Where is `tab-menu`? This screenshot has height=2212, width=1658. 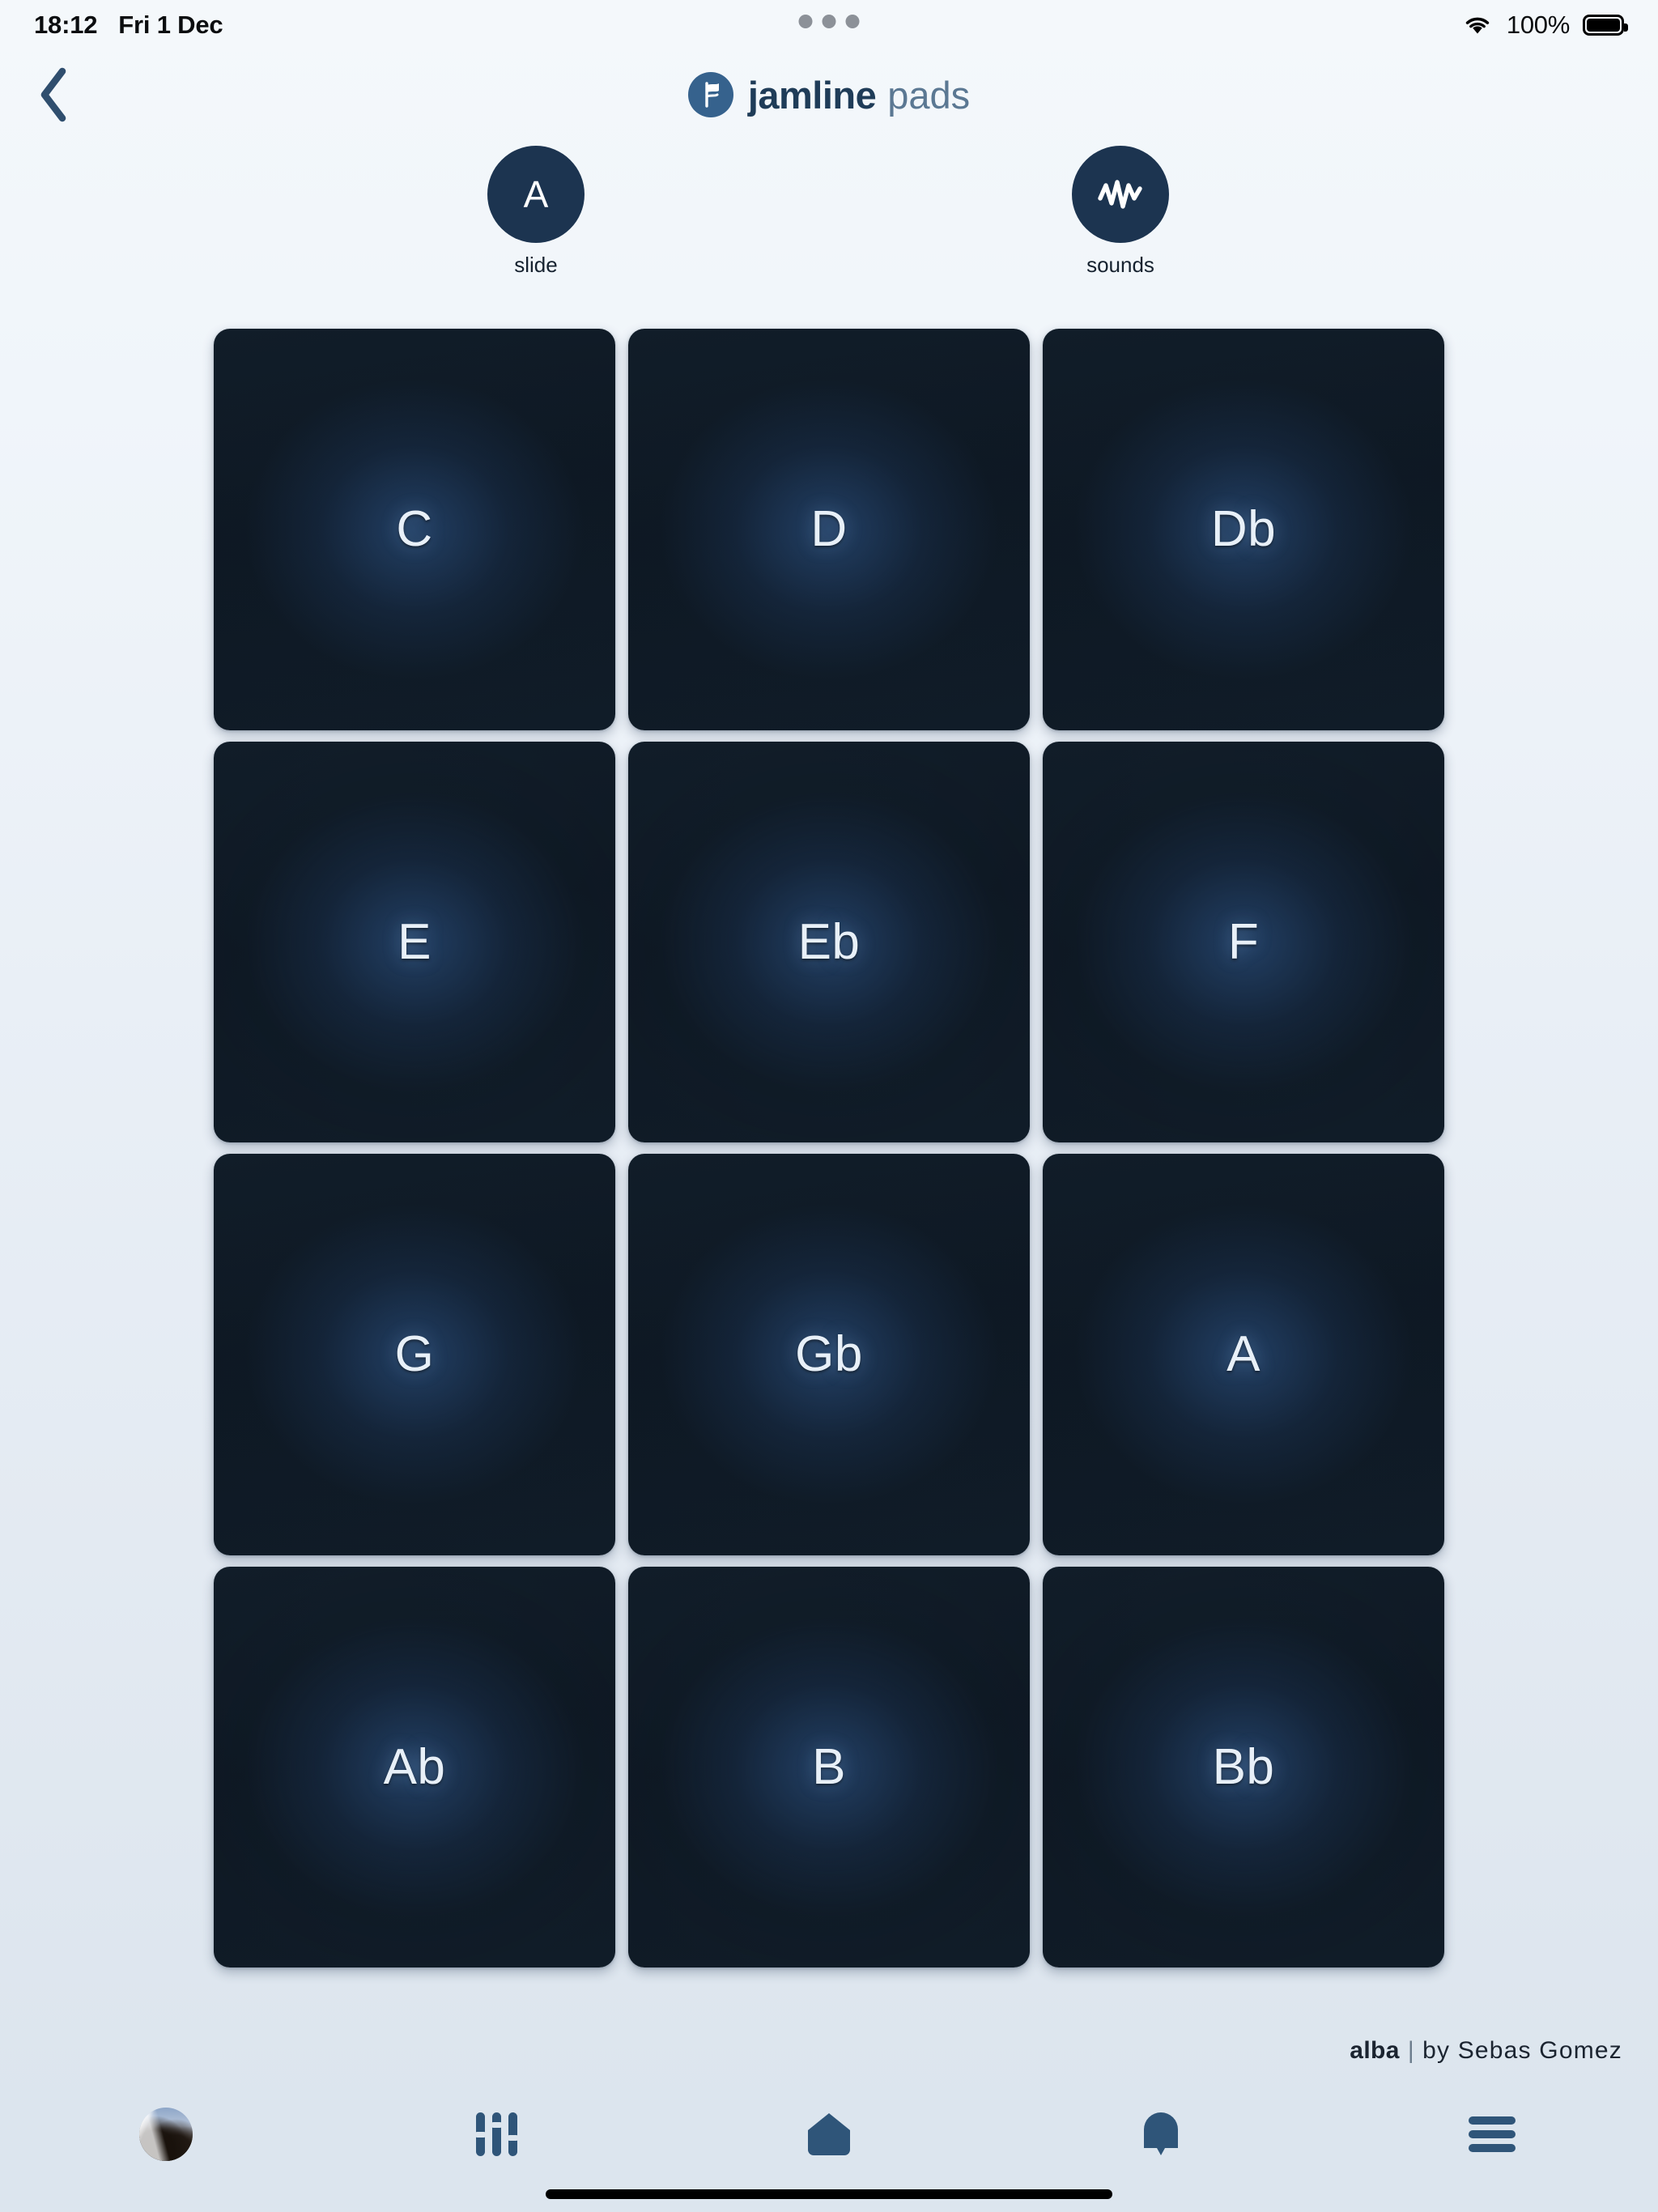
tab-menu is located at coordinates (1492, 2134).